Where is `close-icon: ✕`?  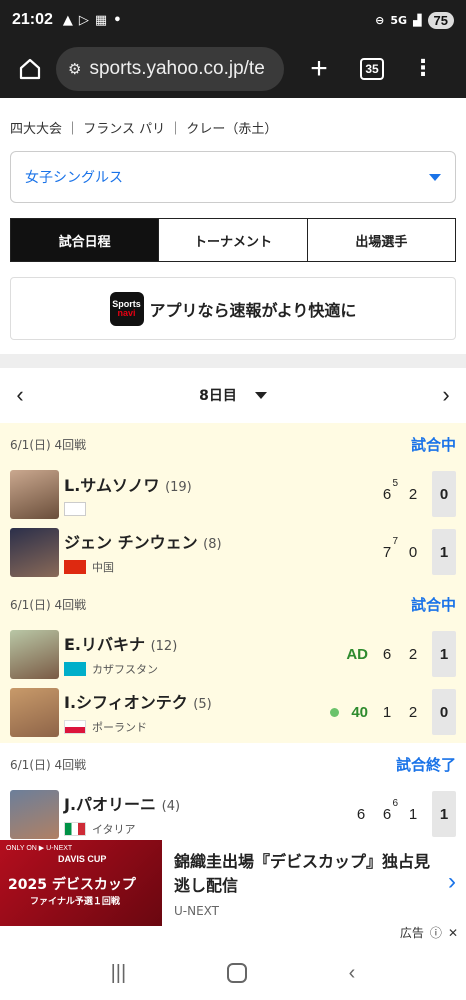
close-icon: ✕ is located at coordinates (453, 933).